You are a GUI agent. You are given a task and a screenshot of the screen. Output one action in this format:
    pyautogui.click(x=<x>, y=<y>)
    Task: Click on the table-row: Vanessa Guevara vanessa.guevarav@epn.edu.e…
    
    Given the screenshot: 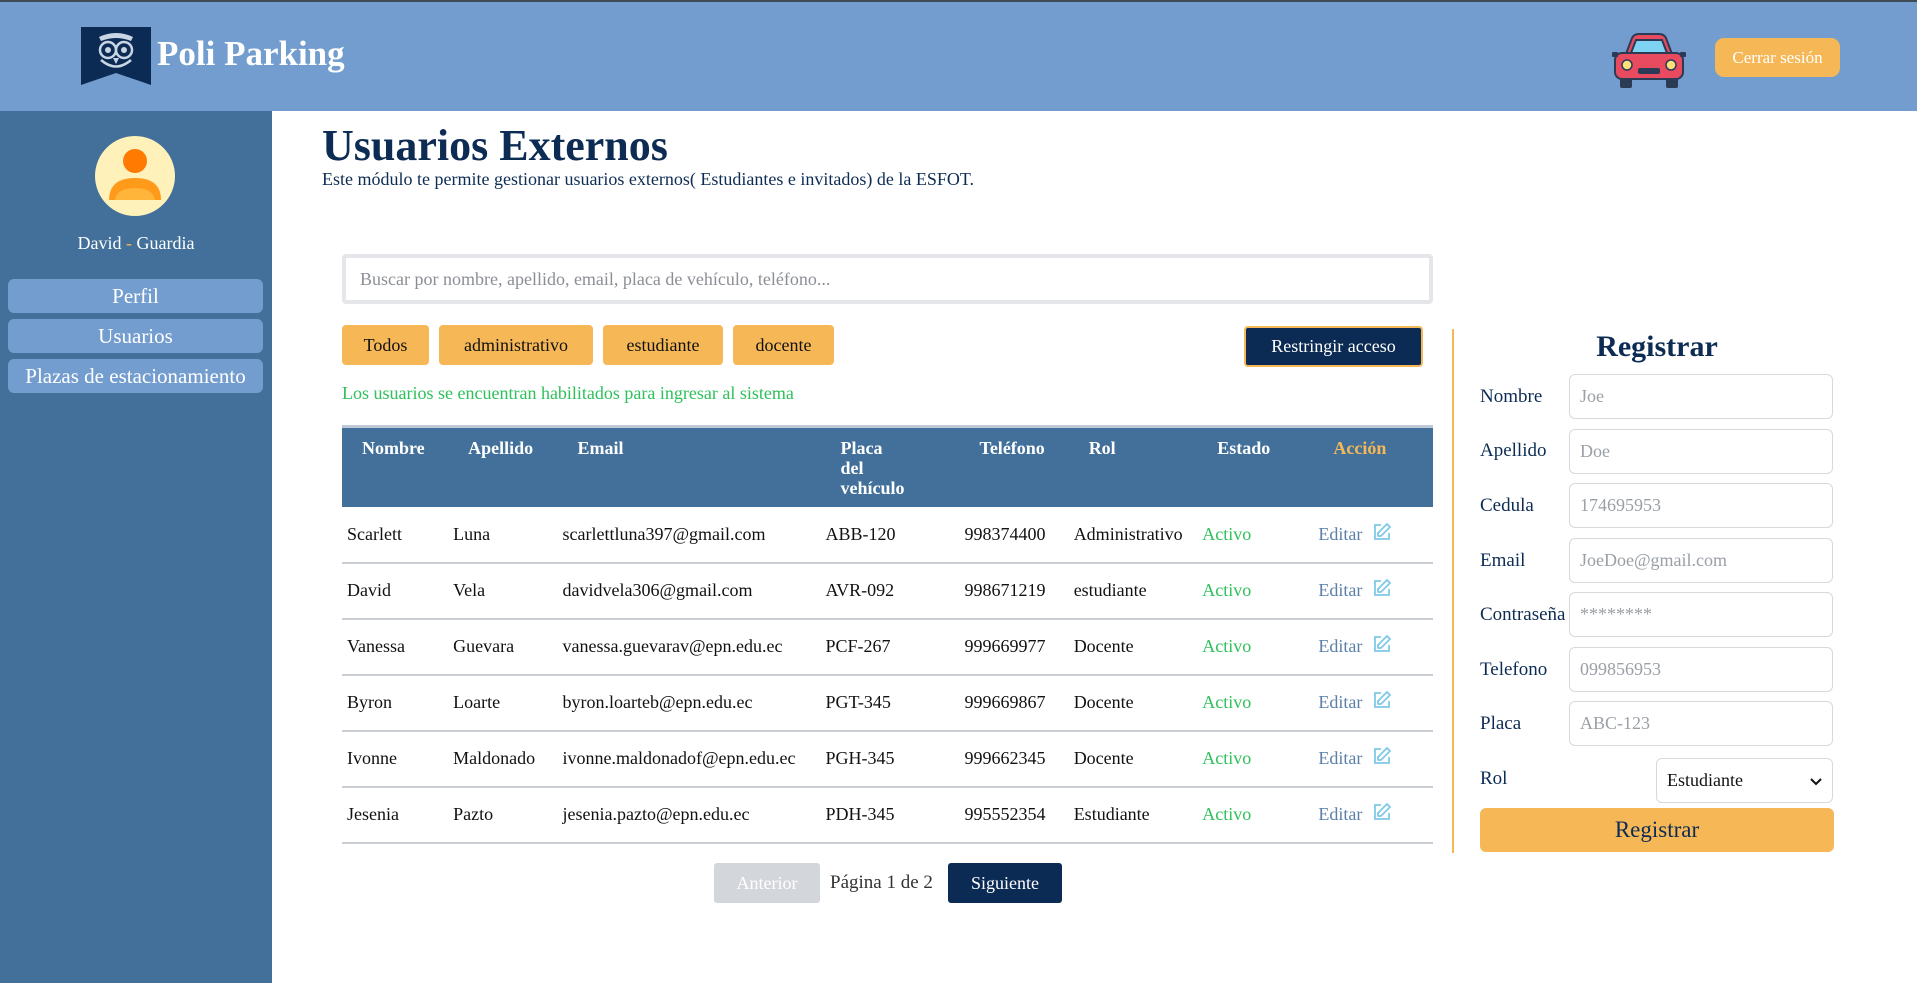 What is the action you would take?
    pyautogui.click(x=887, y=647)
    